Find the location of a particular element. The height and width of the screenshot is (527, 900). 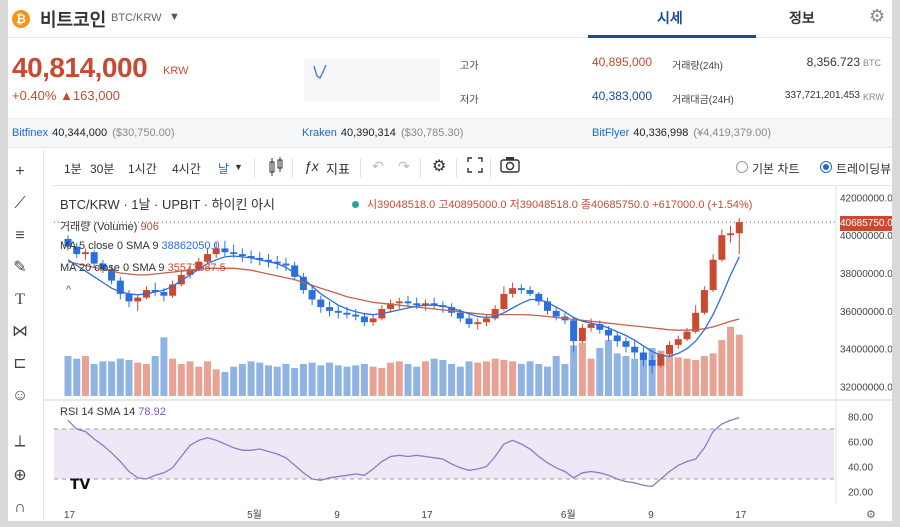

undo-icon: ↶ is located at coordinates (378, 166).